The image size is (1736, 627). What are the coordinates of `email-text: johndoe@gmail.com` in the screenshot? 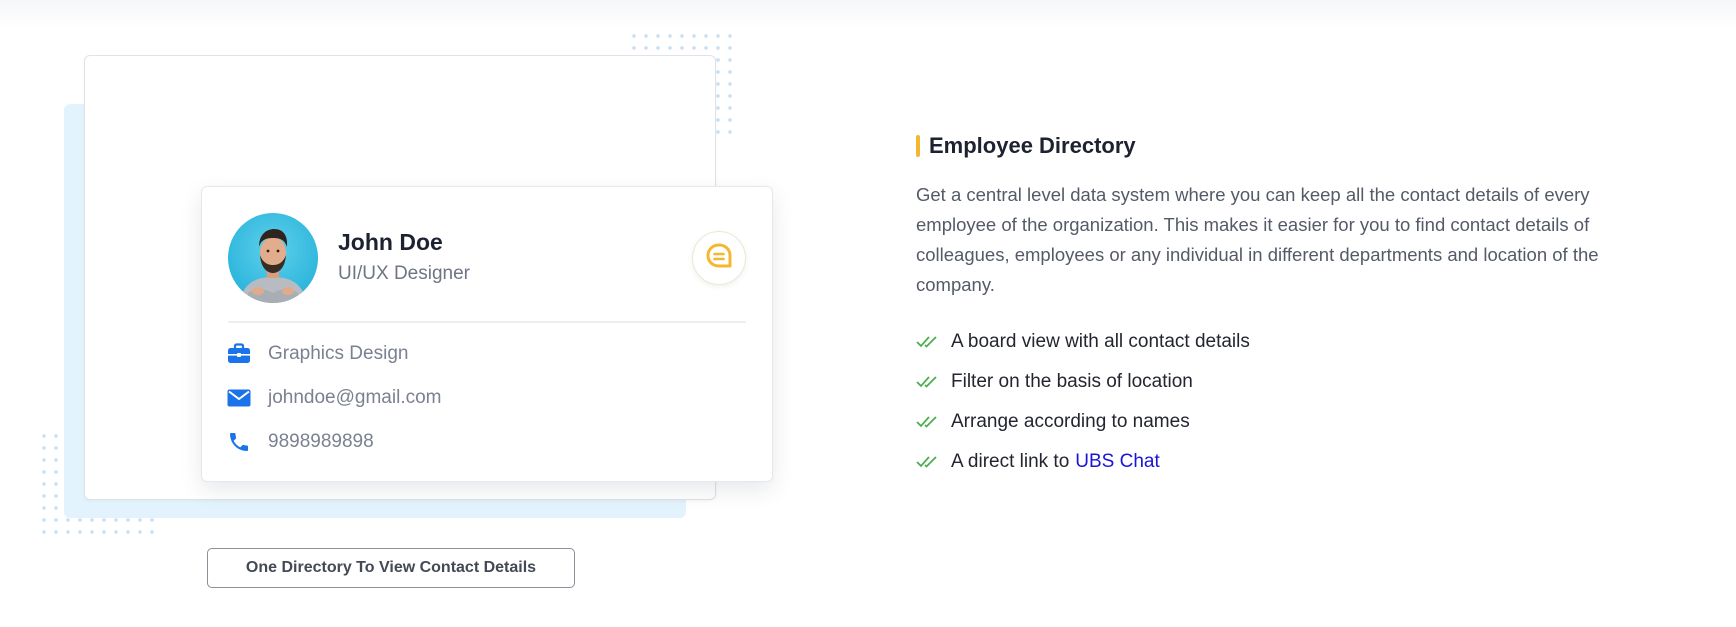 It's located at (355, 398).